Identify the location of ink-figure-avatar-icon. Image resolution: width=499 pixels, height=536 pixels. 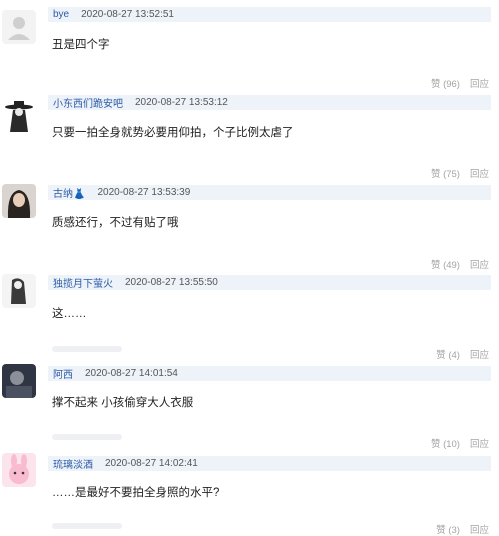
(19, 291).